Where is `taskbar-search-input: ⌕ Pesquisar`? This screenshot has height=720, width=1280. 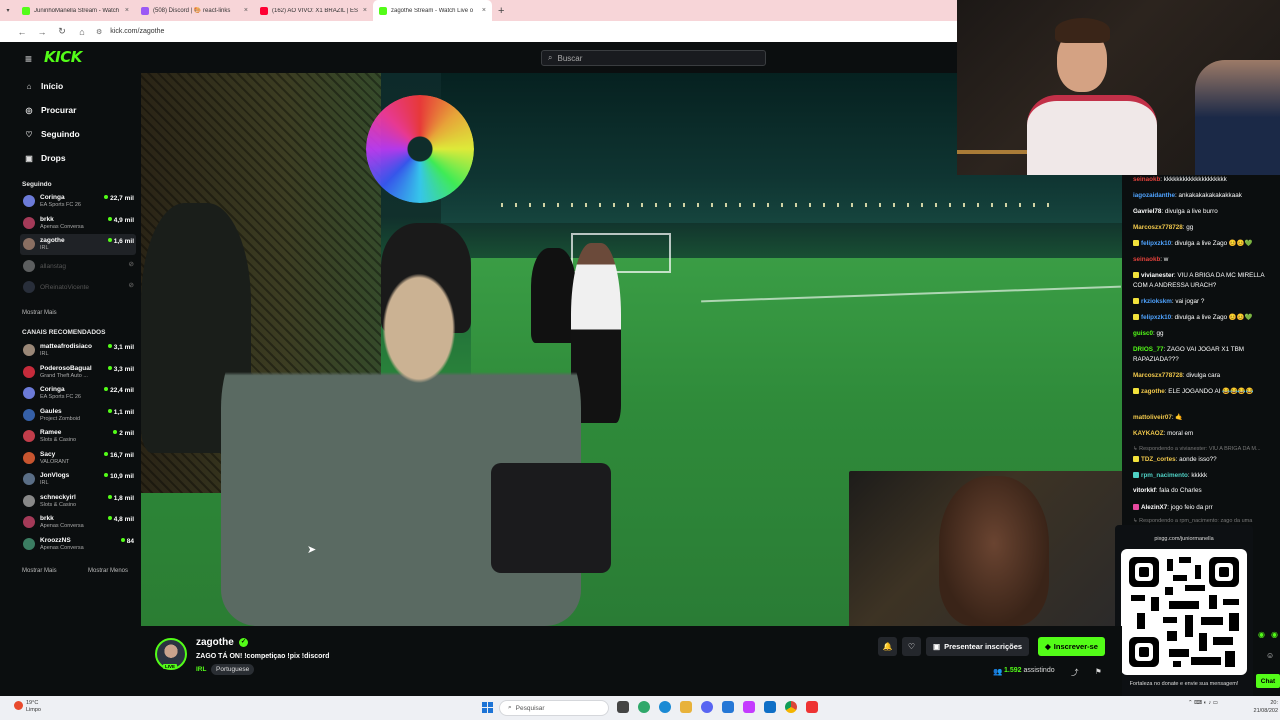 taskbar-search-input: ⌕ Pesquisar is located at coordinates (554, 708).